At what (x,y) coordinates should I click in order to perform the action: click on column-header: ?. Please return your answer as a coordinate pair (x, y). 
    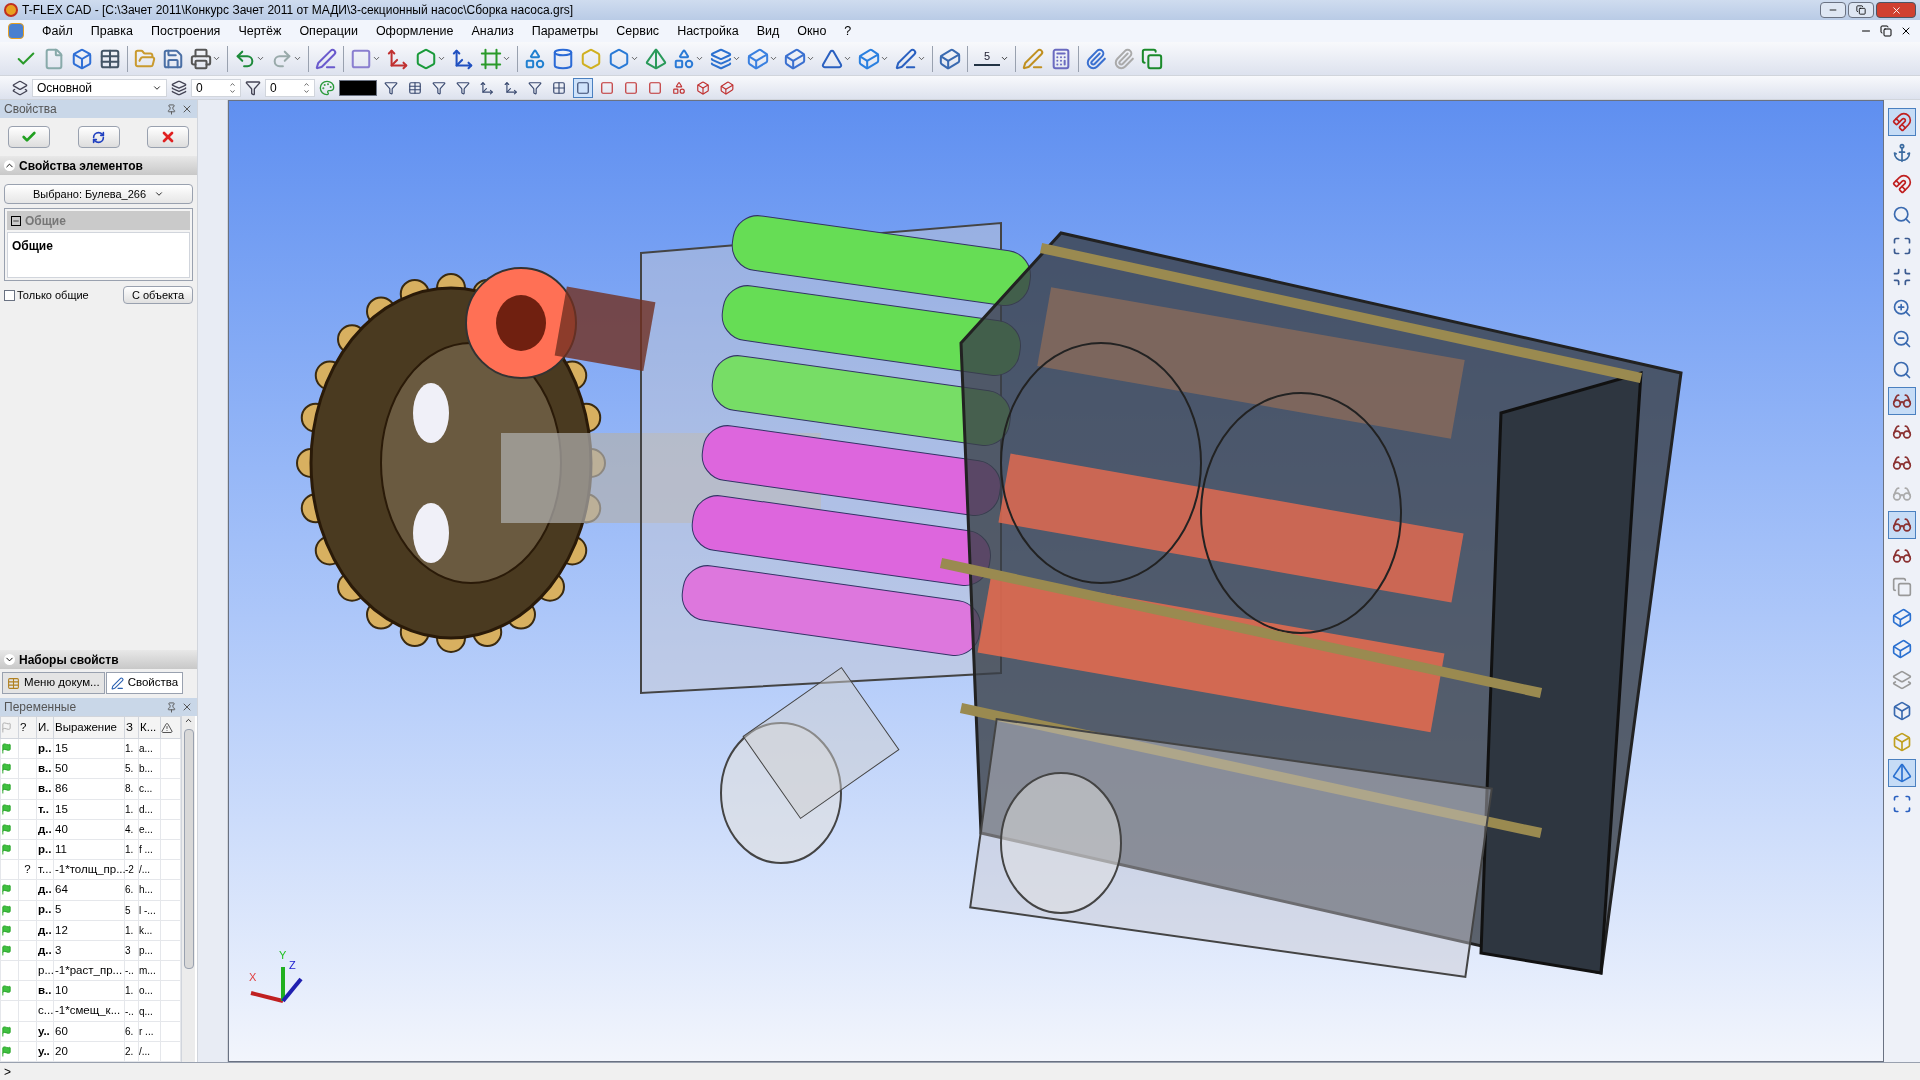
    Looking at the image, I should click on (27, 727).